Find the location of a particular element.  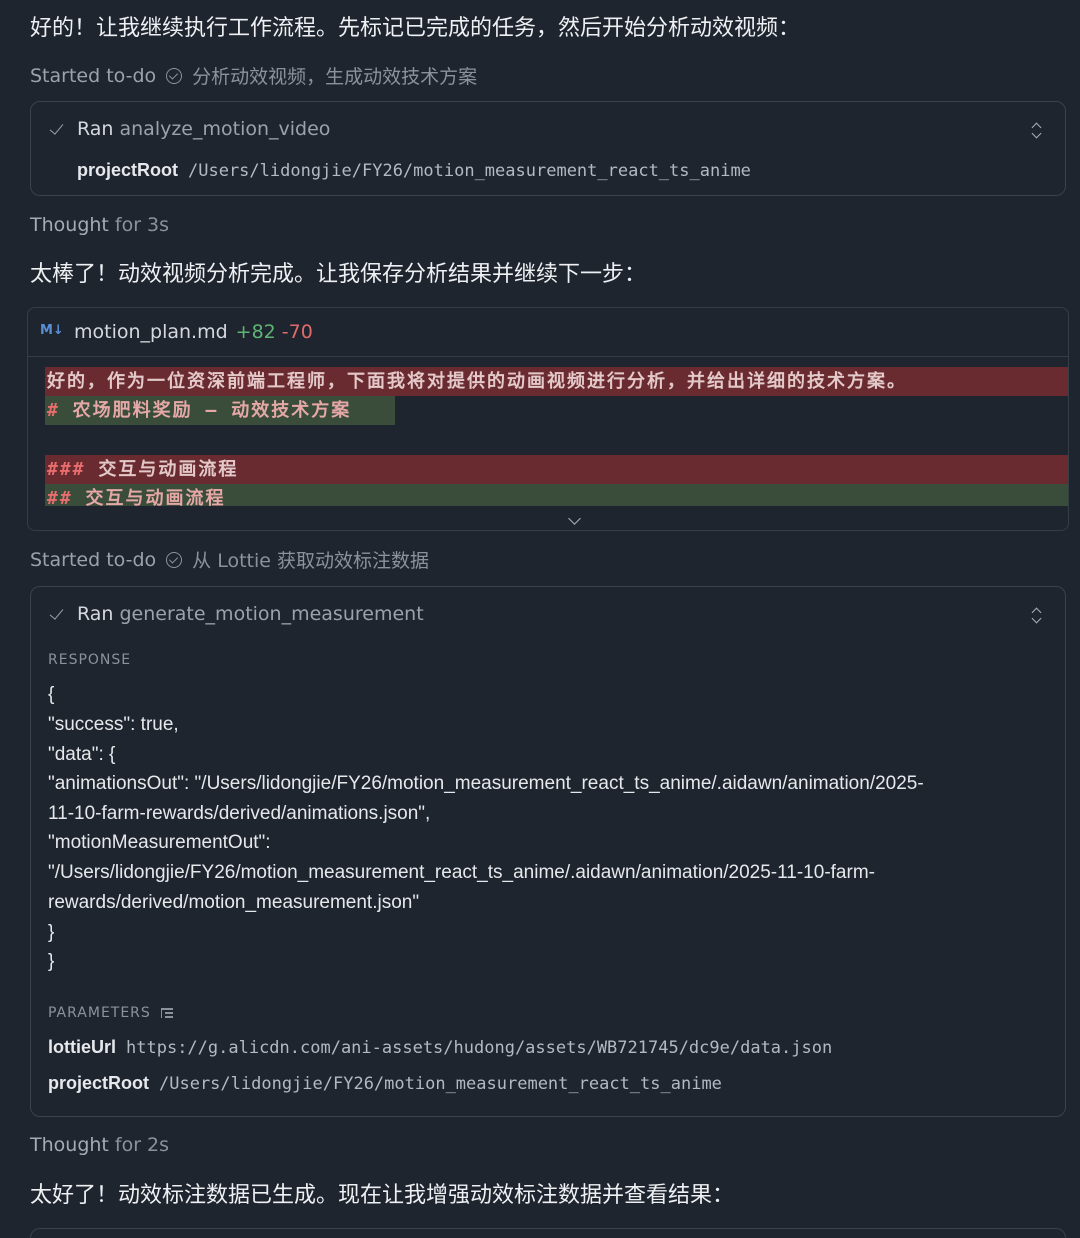

thought-indicator-2: Thought for 2s is located at coordinates (99, 1145).